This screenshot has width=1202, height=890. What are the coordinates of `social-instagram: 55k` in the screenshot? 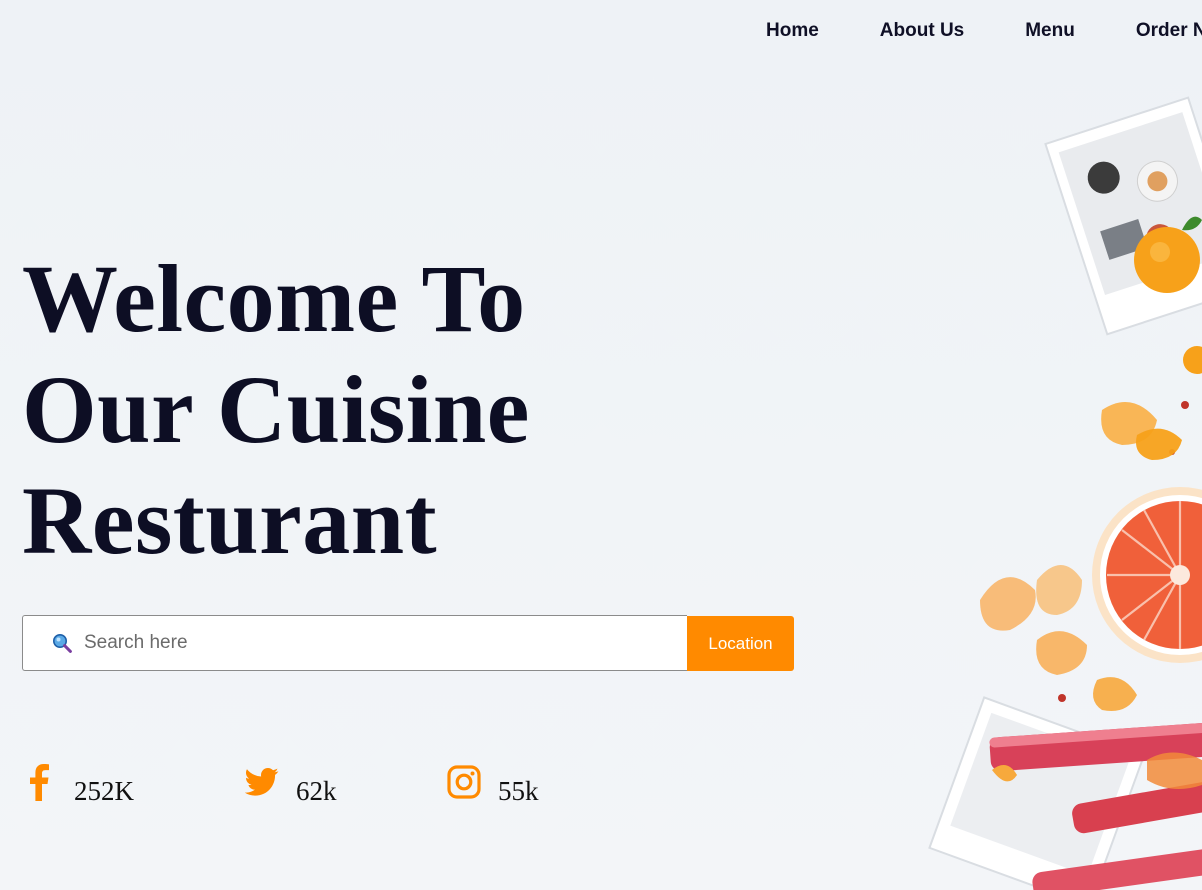 It's located at (493, 785).